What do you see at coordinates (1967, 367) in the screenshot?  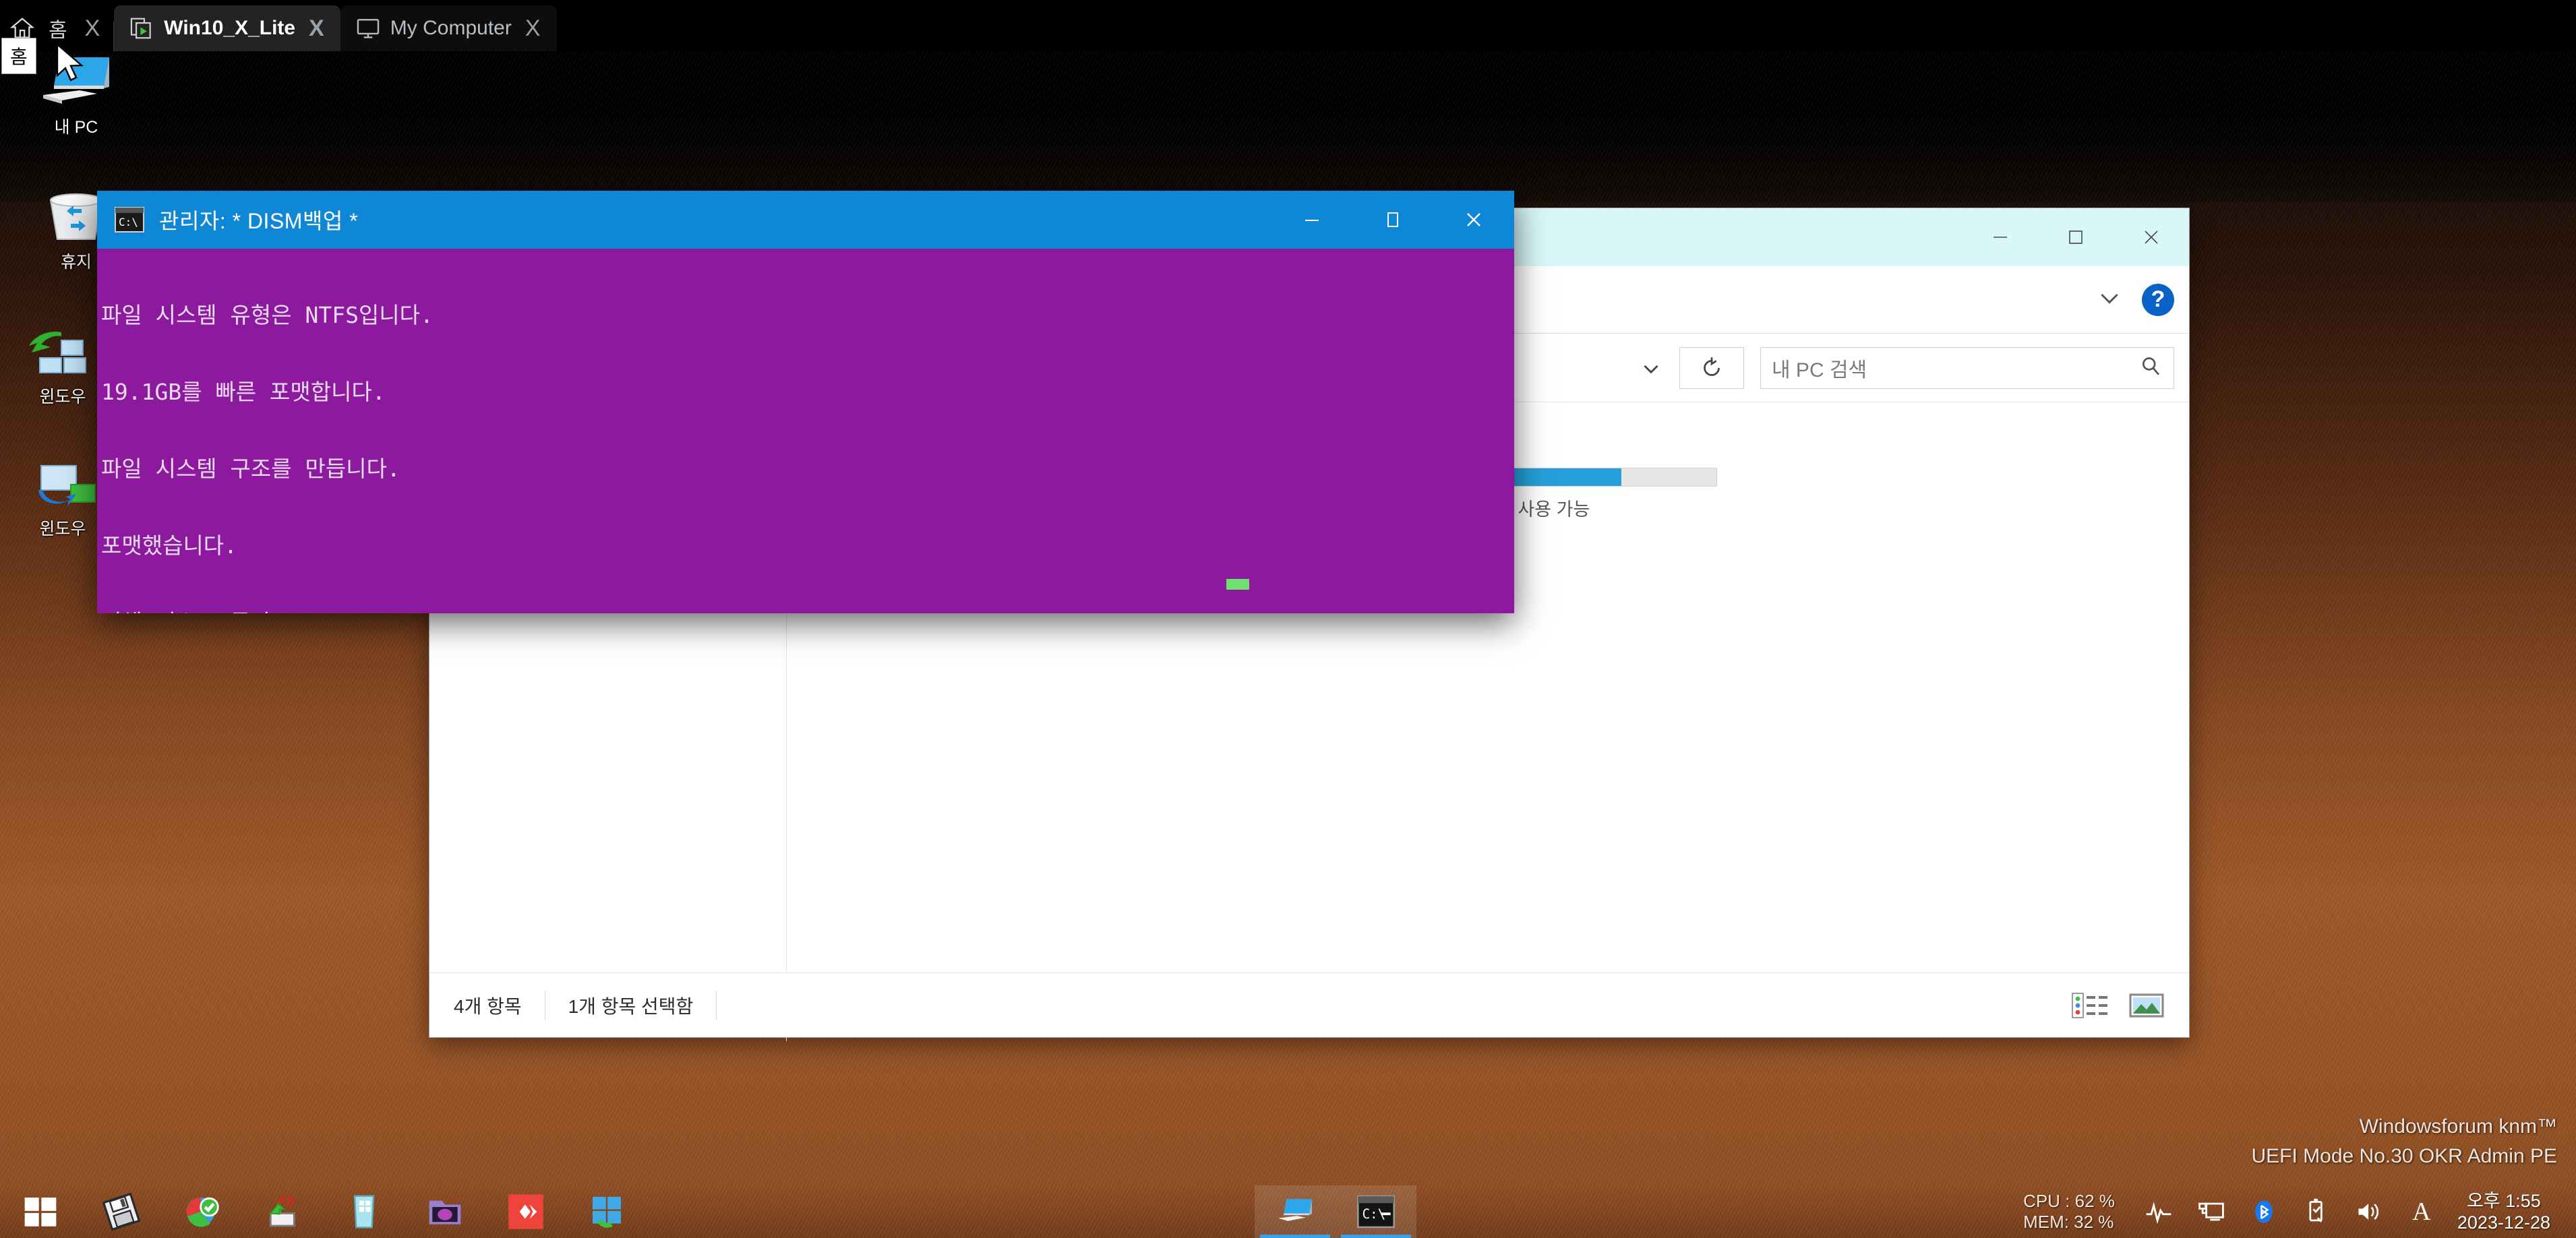 I see `search-input: 내 PC 검색` at bounding box center [1967, 367].